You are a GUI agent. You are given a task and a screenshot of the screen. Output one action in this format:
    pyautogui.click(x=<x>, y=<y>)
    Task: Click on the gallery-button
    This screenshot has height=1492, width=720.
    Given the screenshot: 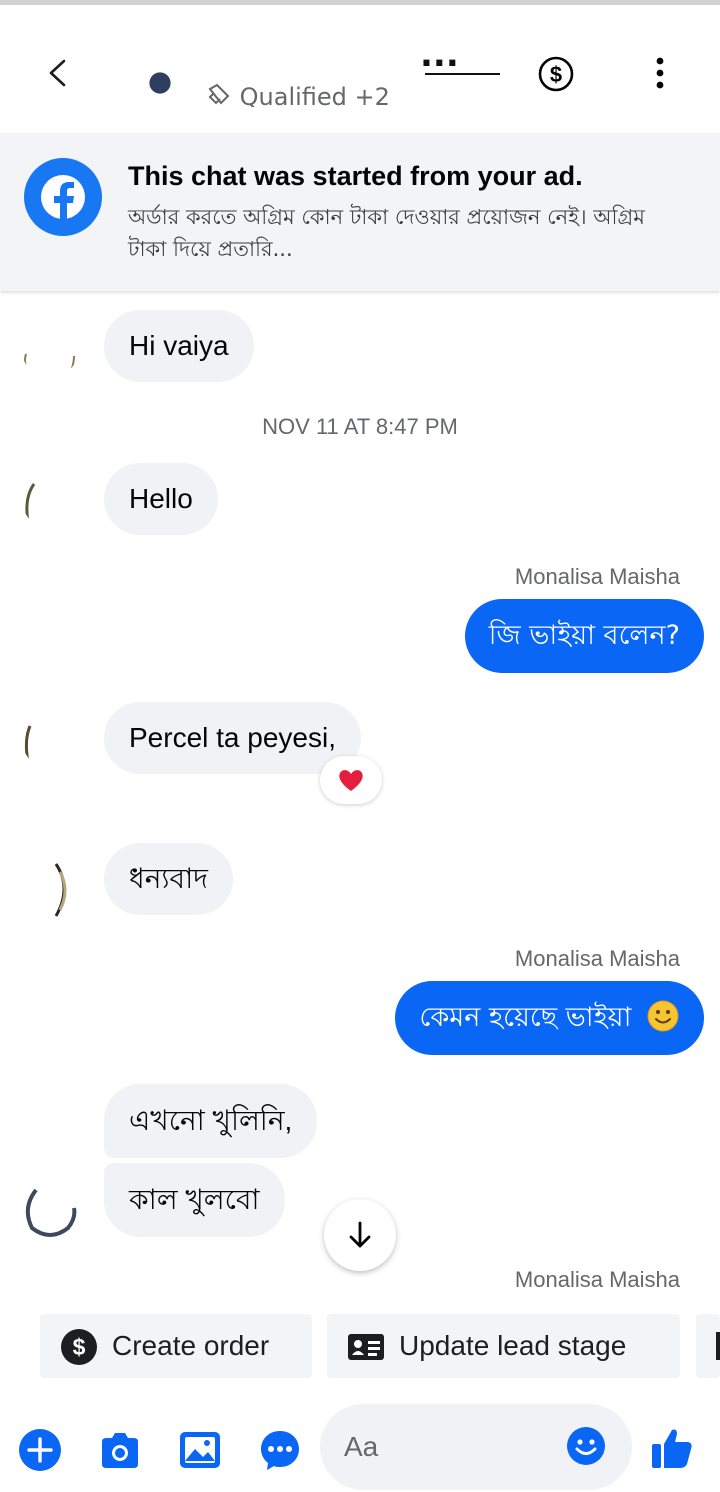 What is the action you would take?
    pyautogui.click(x=200, y=1450)
    